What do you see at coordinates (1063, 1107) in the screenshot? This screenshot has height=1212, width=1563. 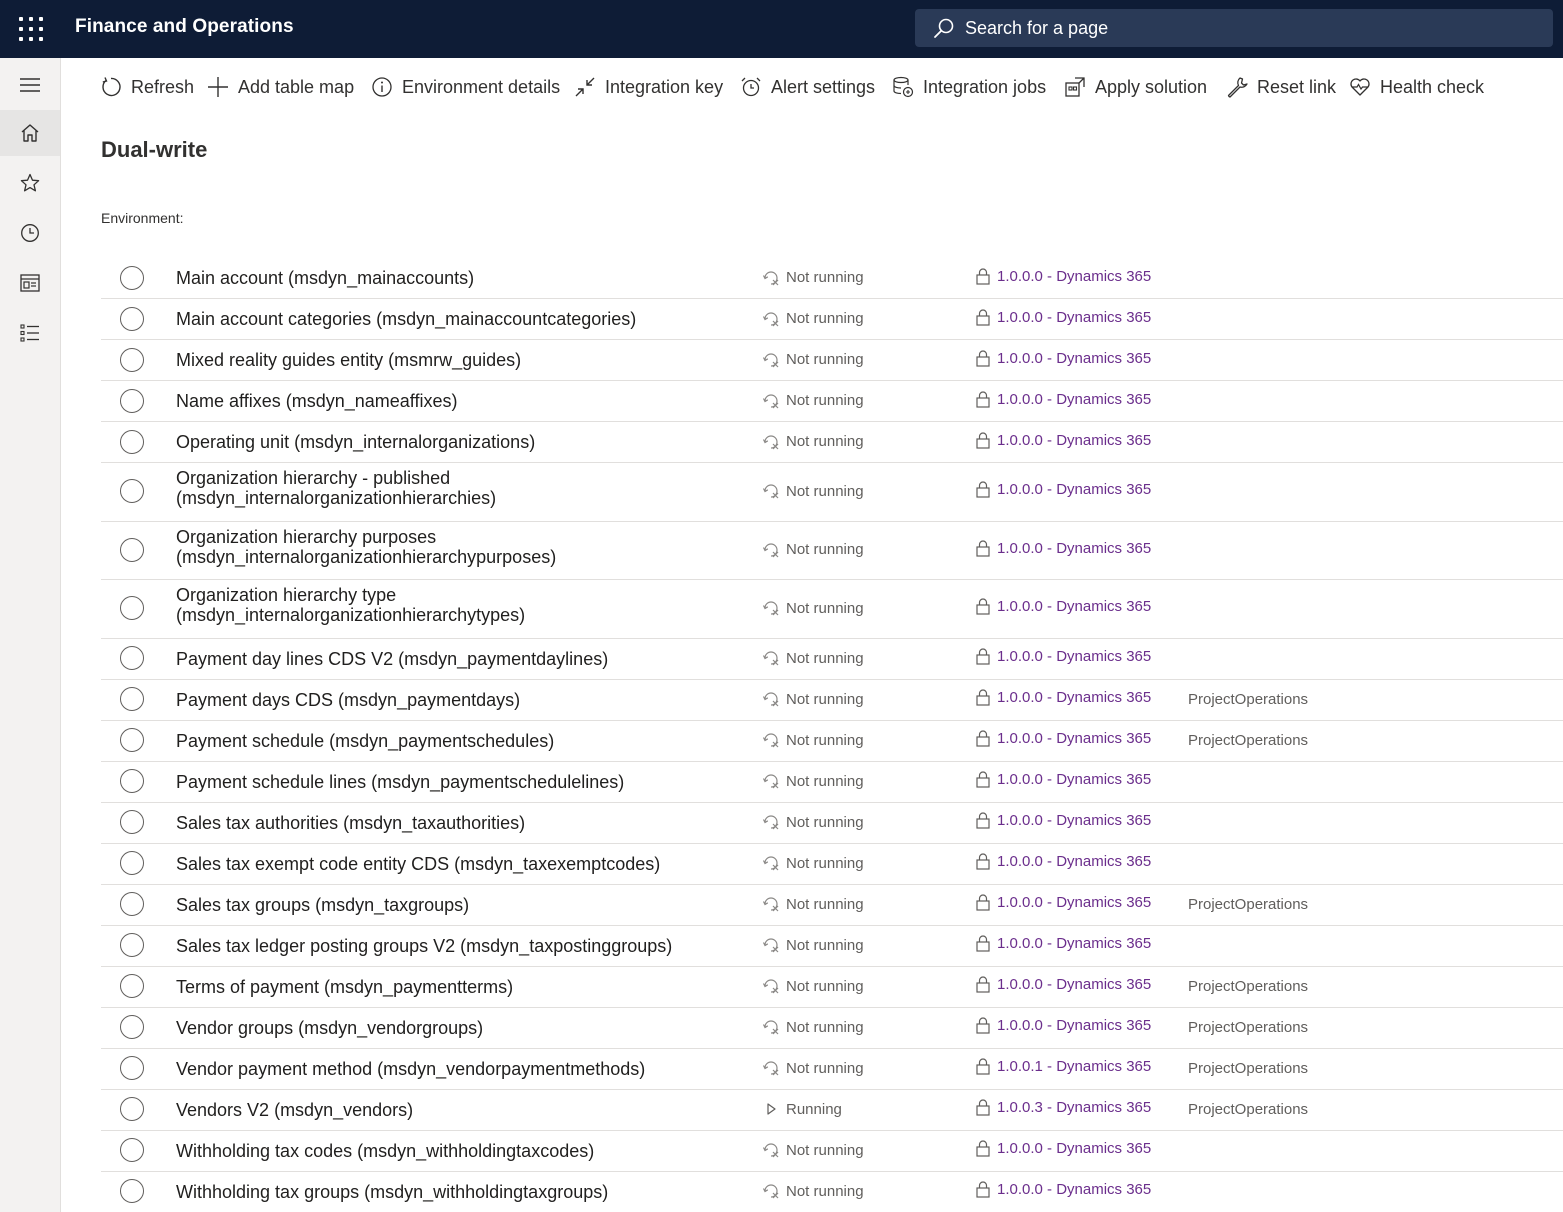 I see `version-link: 1.0.0.3 - Dynamics 365` at bounding box center [1063, 1107].